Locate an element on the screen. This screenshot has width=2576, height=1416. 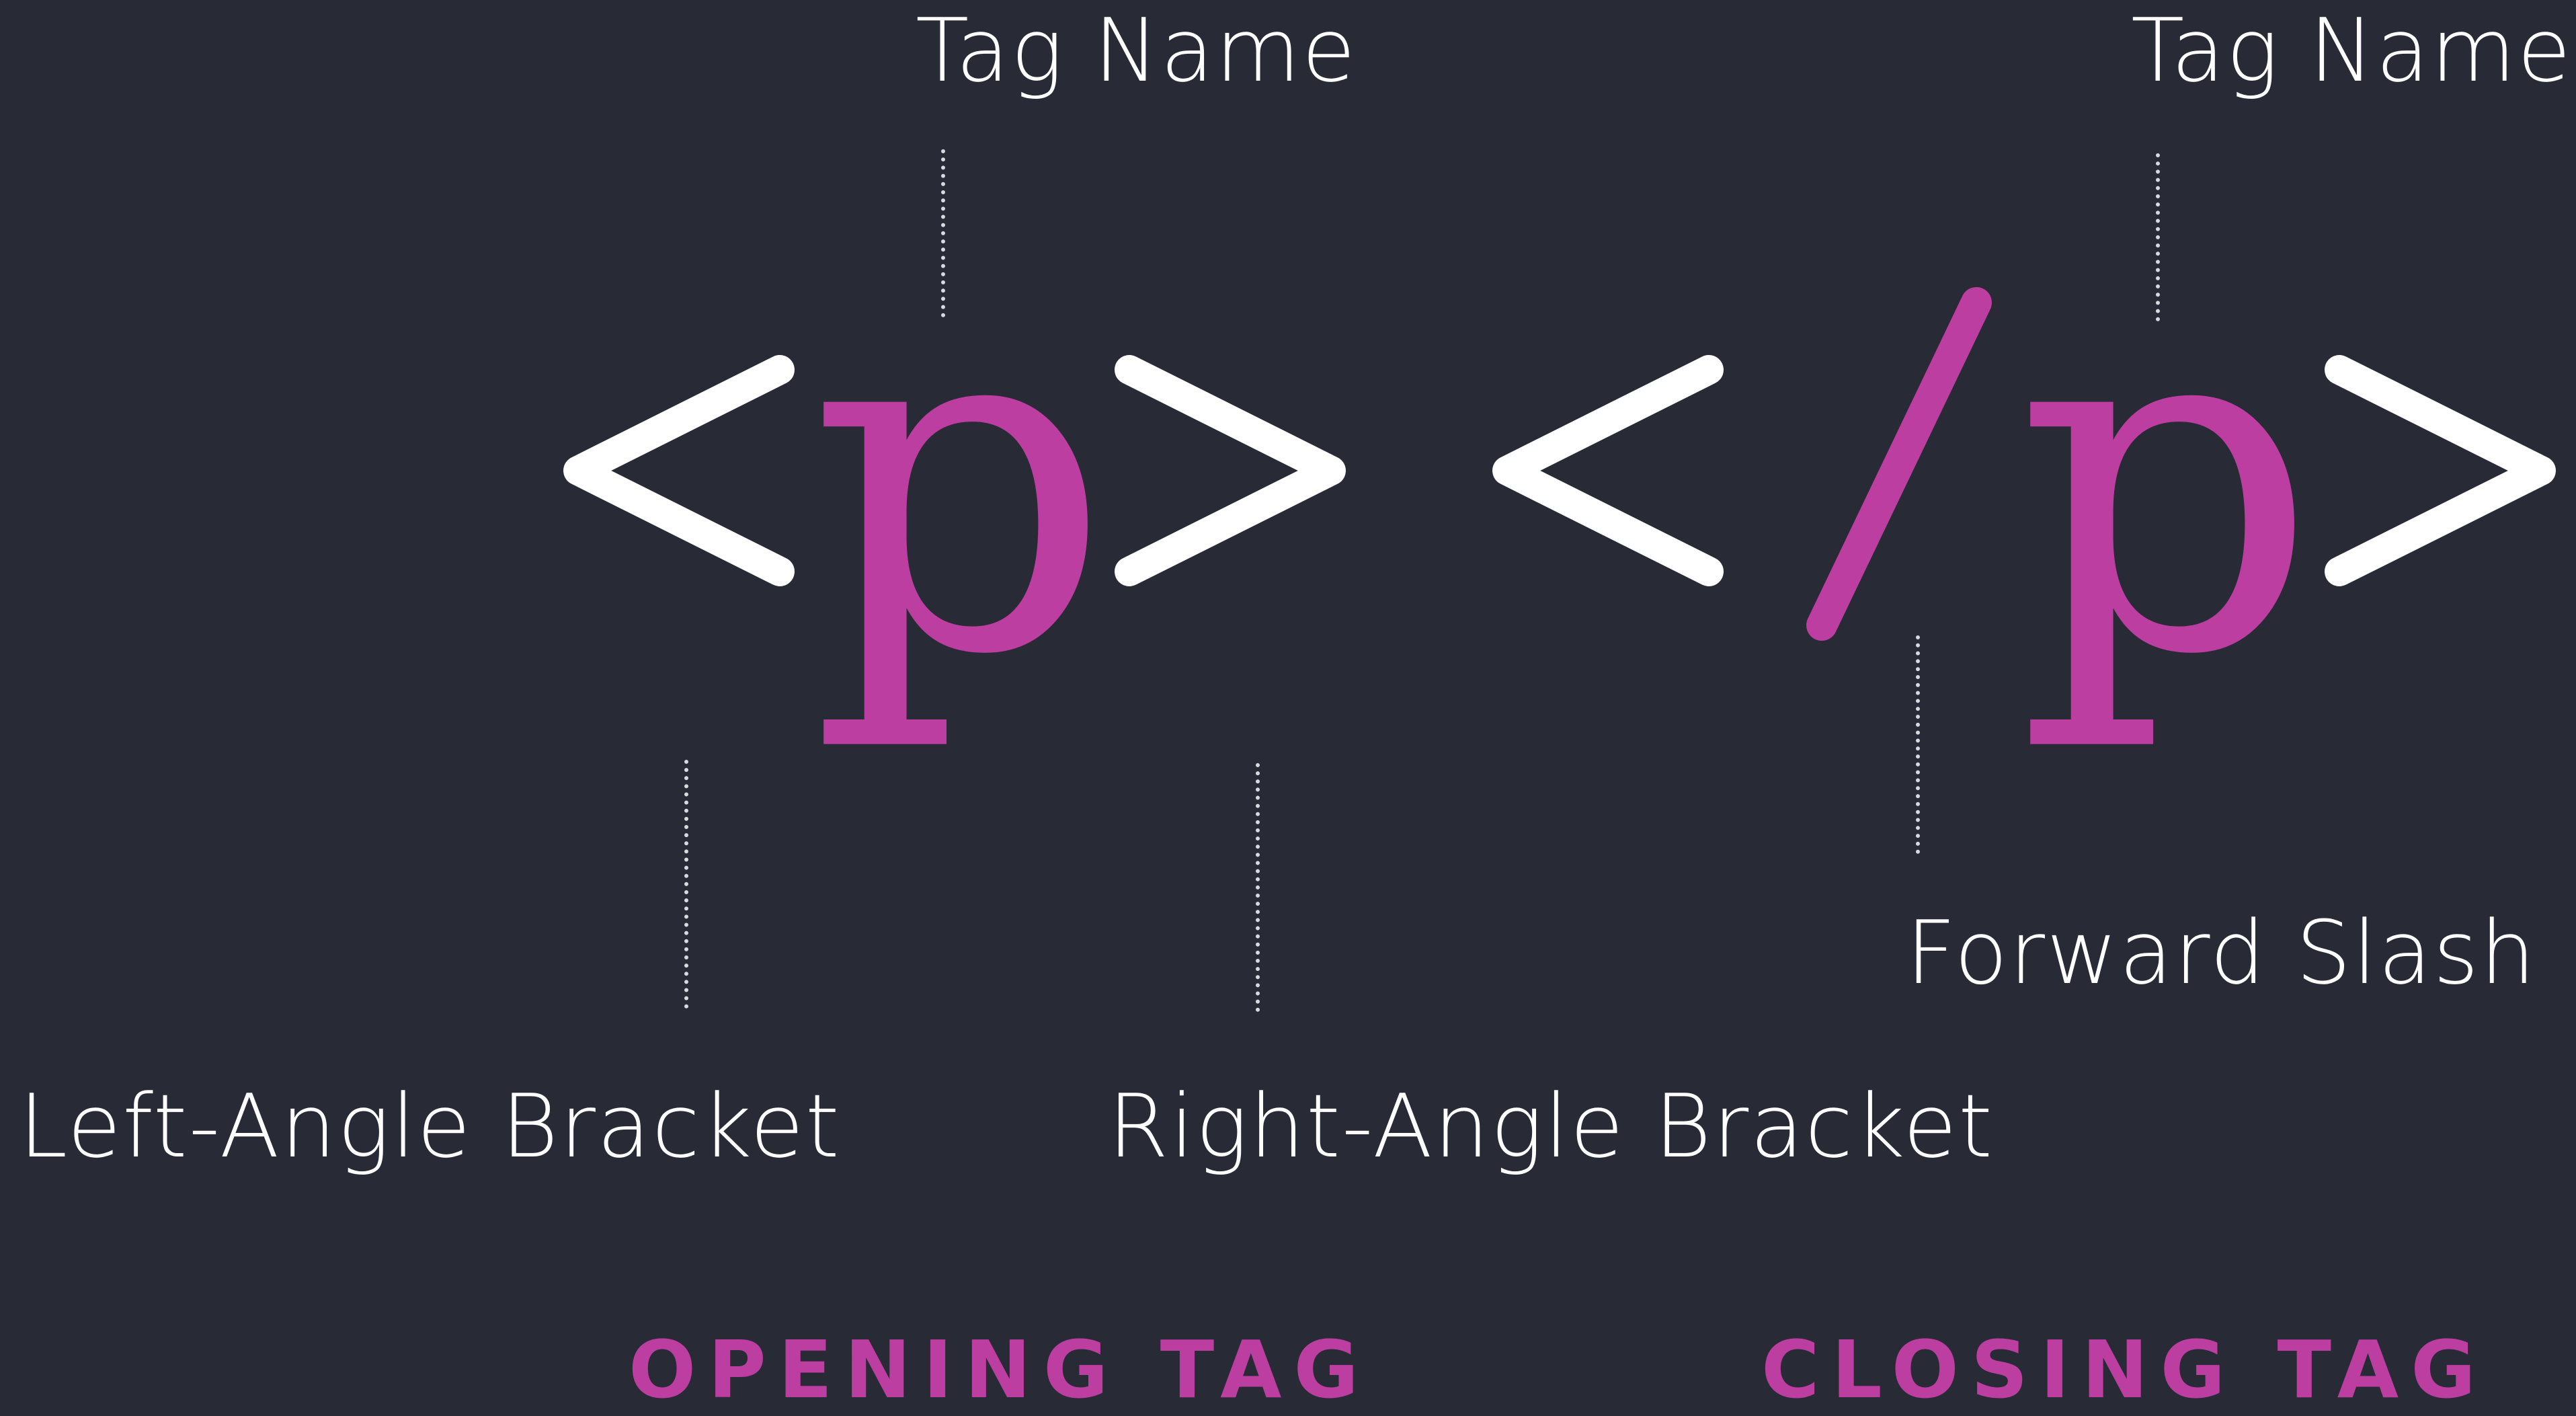
forward-slash-leader is located at coordinates (1918, 744).